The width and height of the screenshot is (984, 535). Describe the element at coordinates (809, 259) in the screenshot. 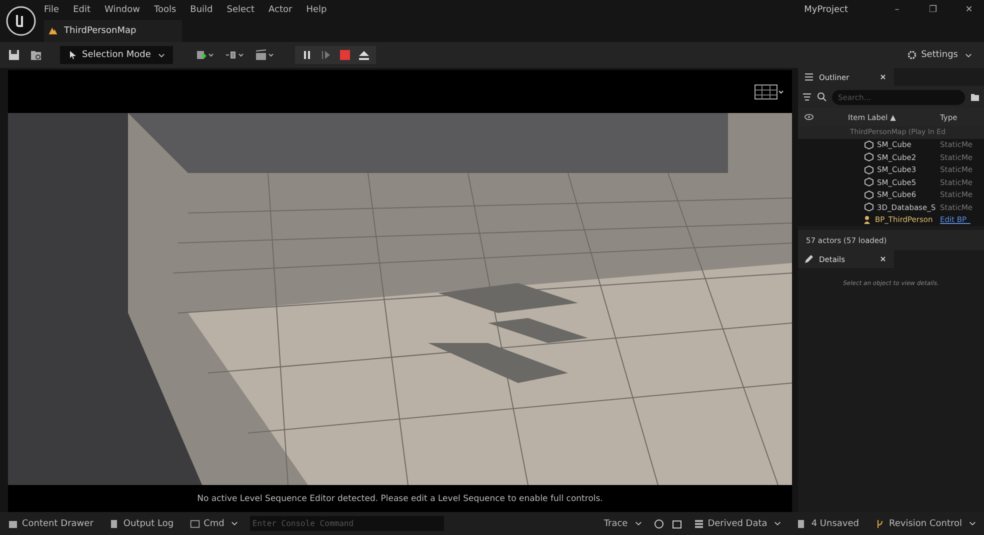

I see `pencil-icon` at that location.